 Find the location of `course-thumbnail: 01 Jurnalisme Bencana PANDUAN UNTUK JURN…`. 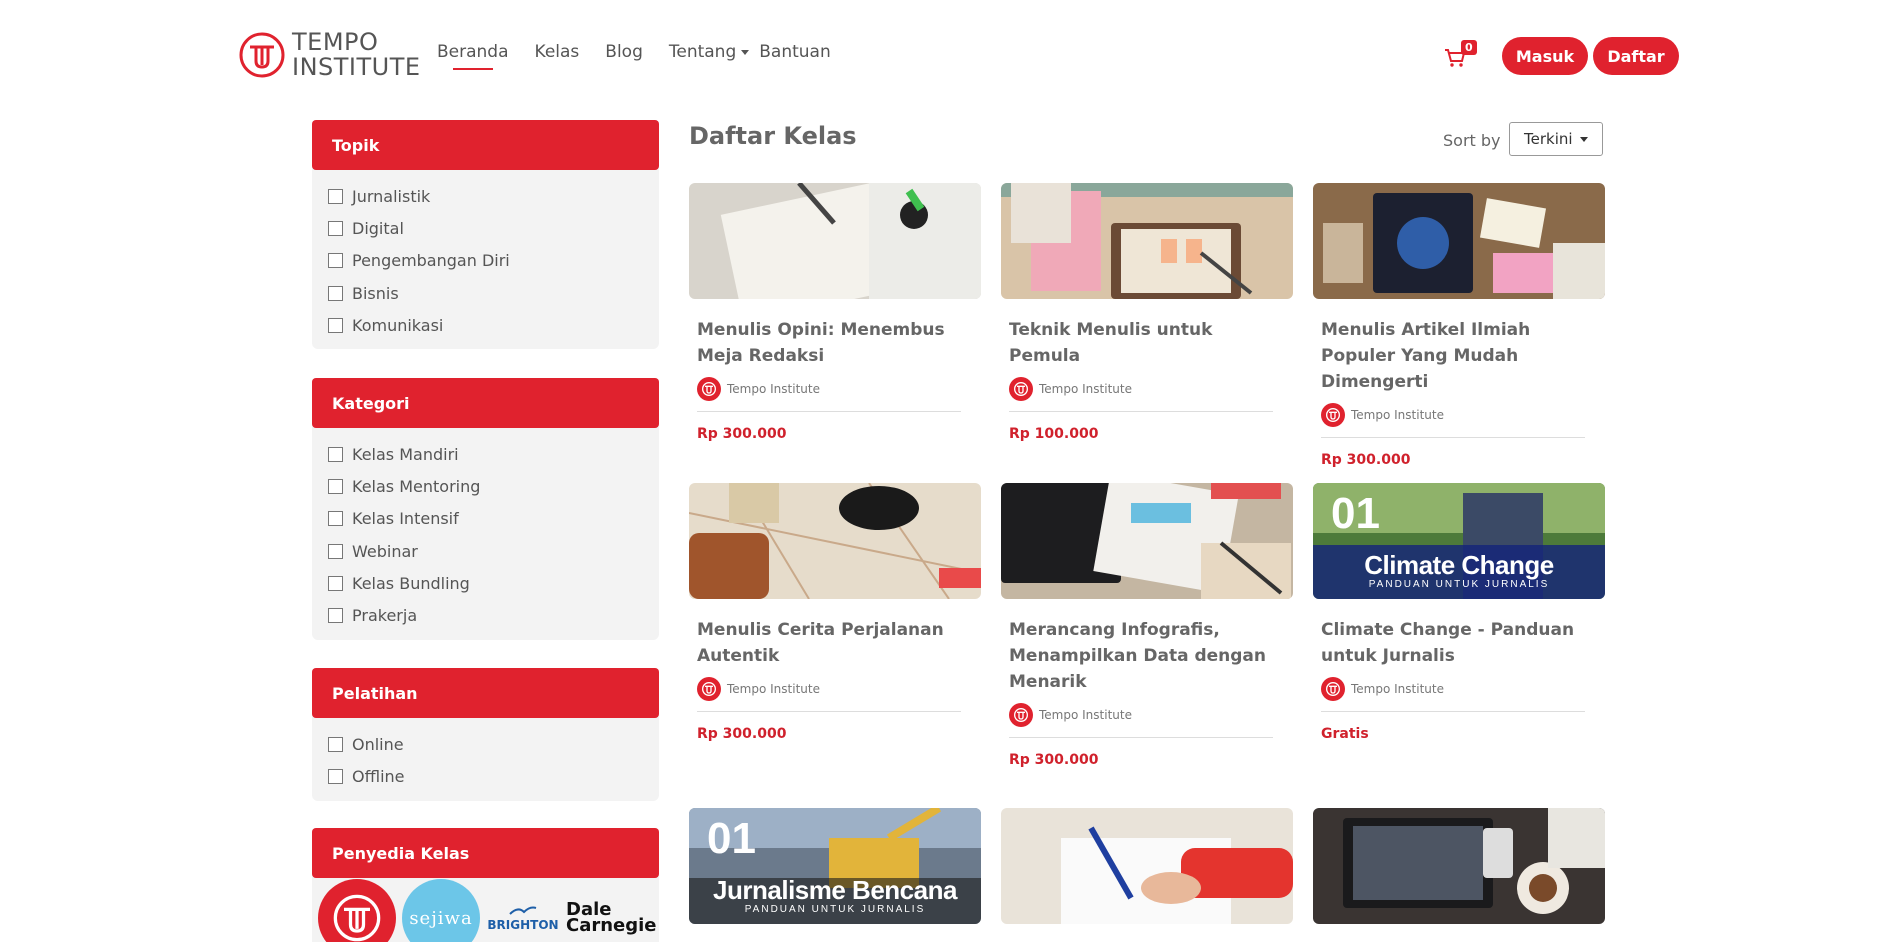

course-thumbnail: 01 Jurnalisme Bencana PANDUAN UNTUK JURN… is located at coordinates (835, 866).